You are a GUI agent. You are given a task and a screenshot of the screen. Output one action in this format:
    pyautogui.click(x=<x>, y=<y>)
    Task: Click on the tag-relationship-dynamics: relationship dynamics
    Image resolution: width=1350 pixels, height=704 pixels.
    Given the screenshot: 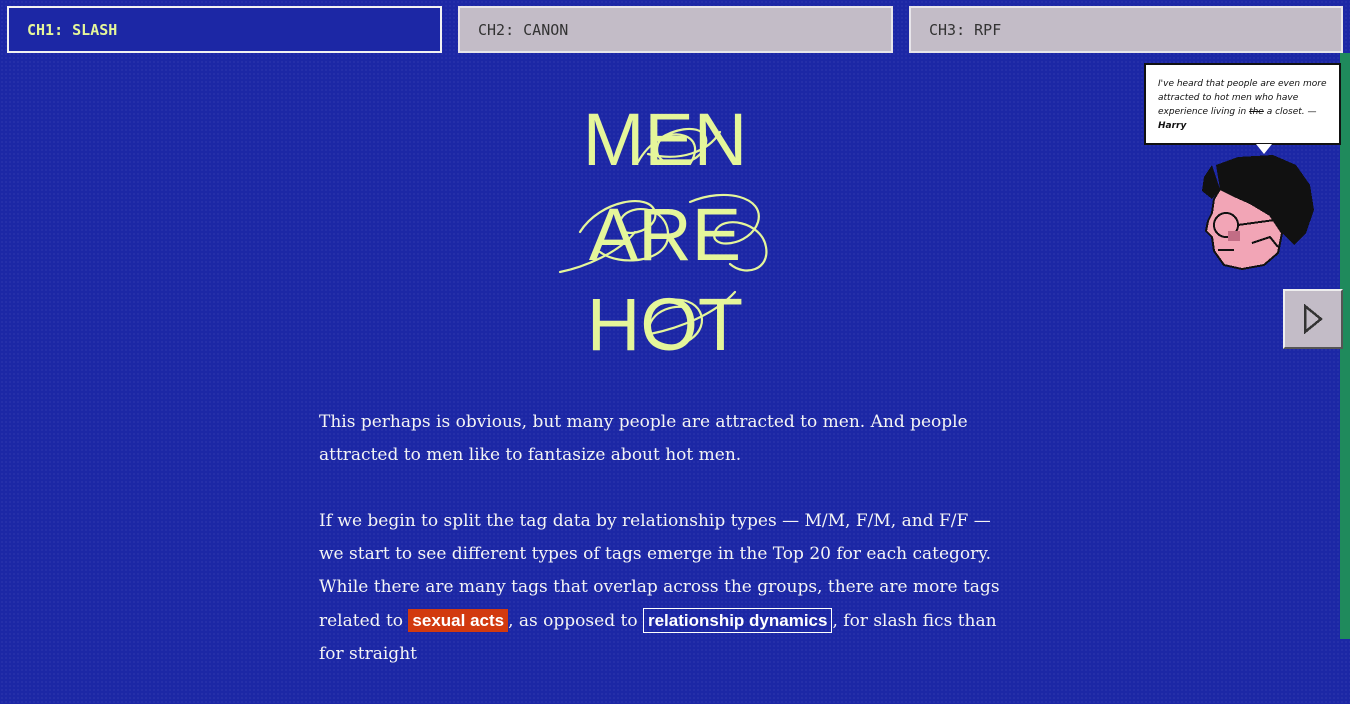 What is the action you would take?
    pyautogui.click(x=737, y=620)
    